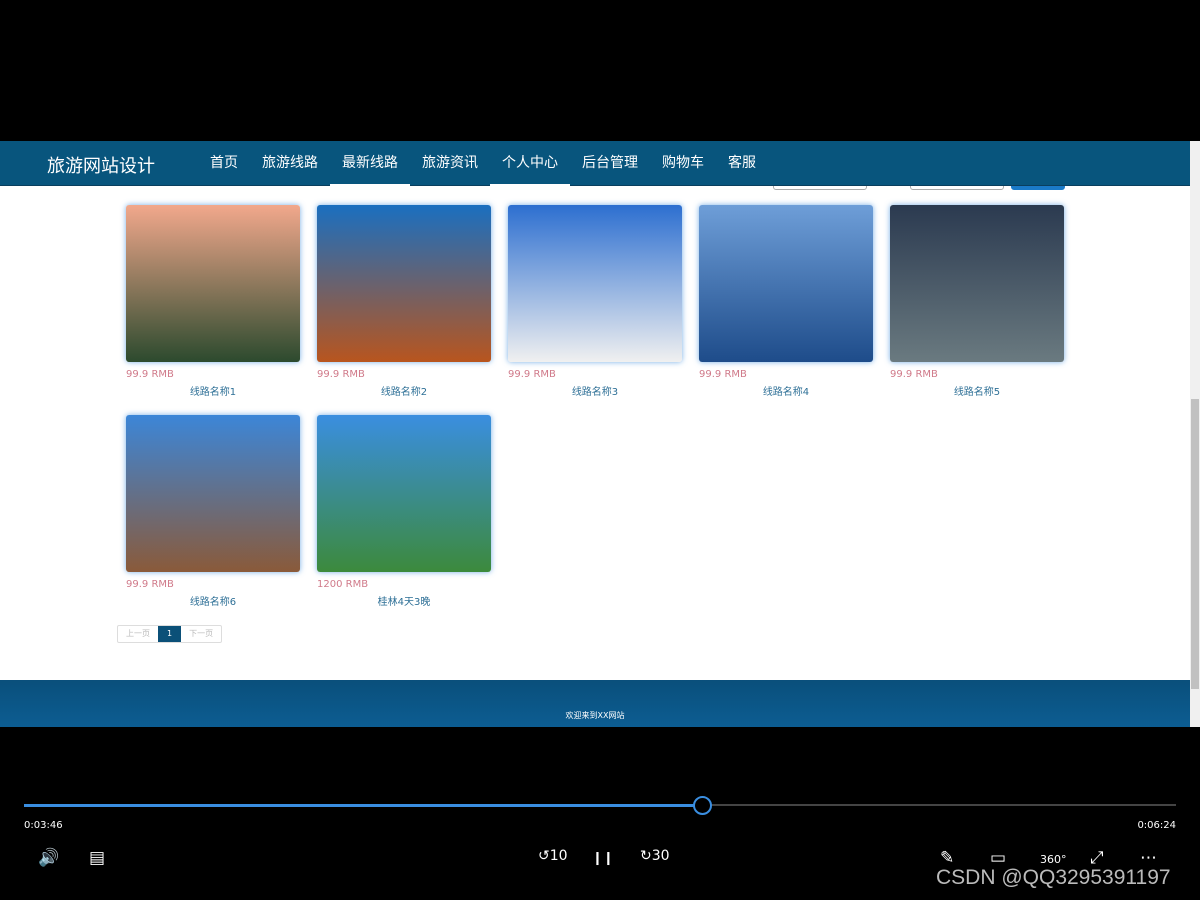 The width and height of the screenshot is (1200, 900). What do you see at coordinates (450, 163) in the screenshot?
I see `nav-item-4: 旅游资讯` at bounding box center [450, 163].